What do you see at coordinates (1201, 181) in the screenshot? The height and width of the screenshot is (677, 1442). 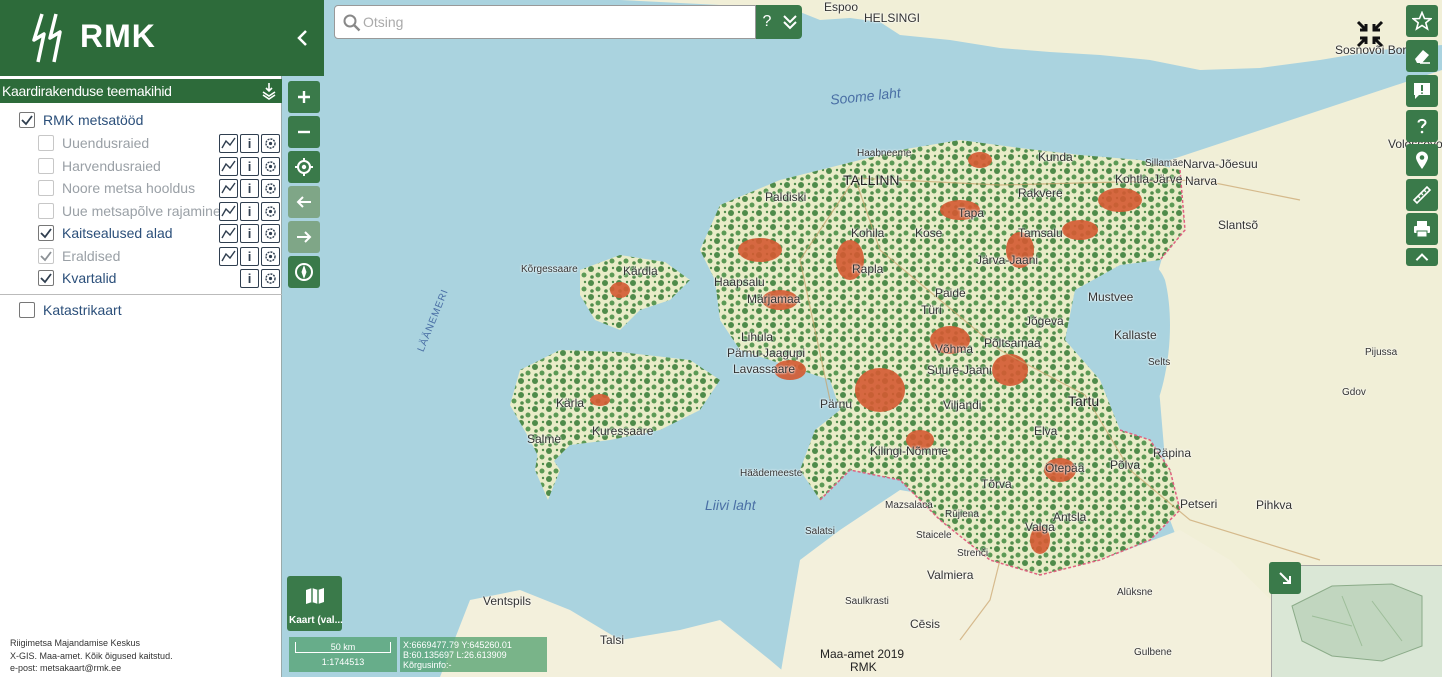 I see `place-narva: Narva` at bounding box center [1201, 181].